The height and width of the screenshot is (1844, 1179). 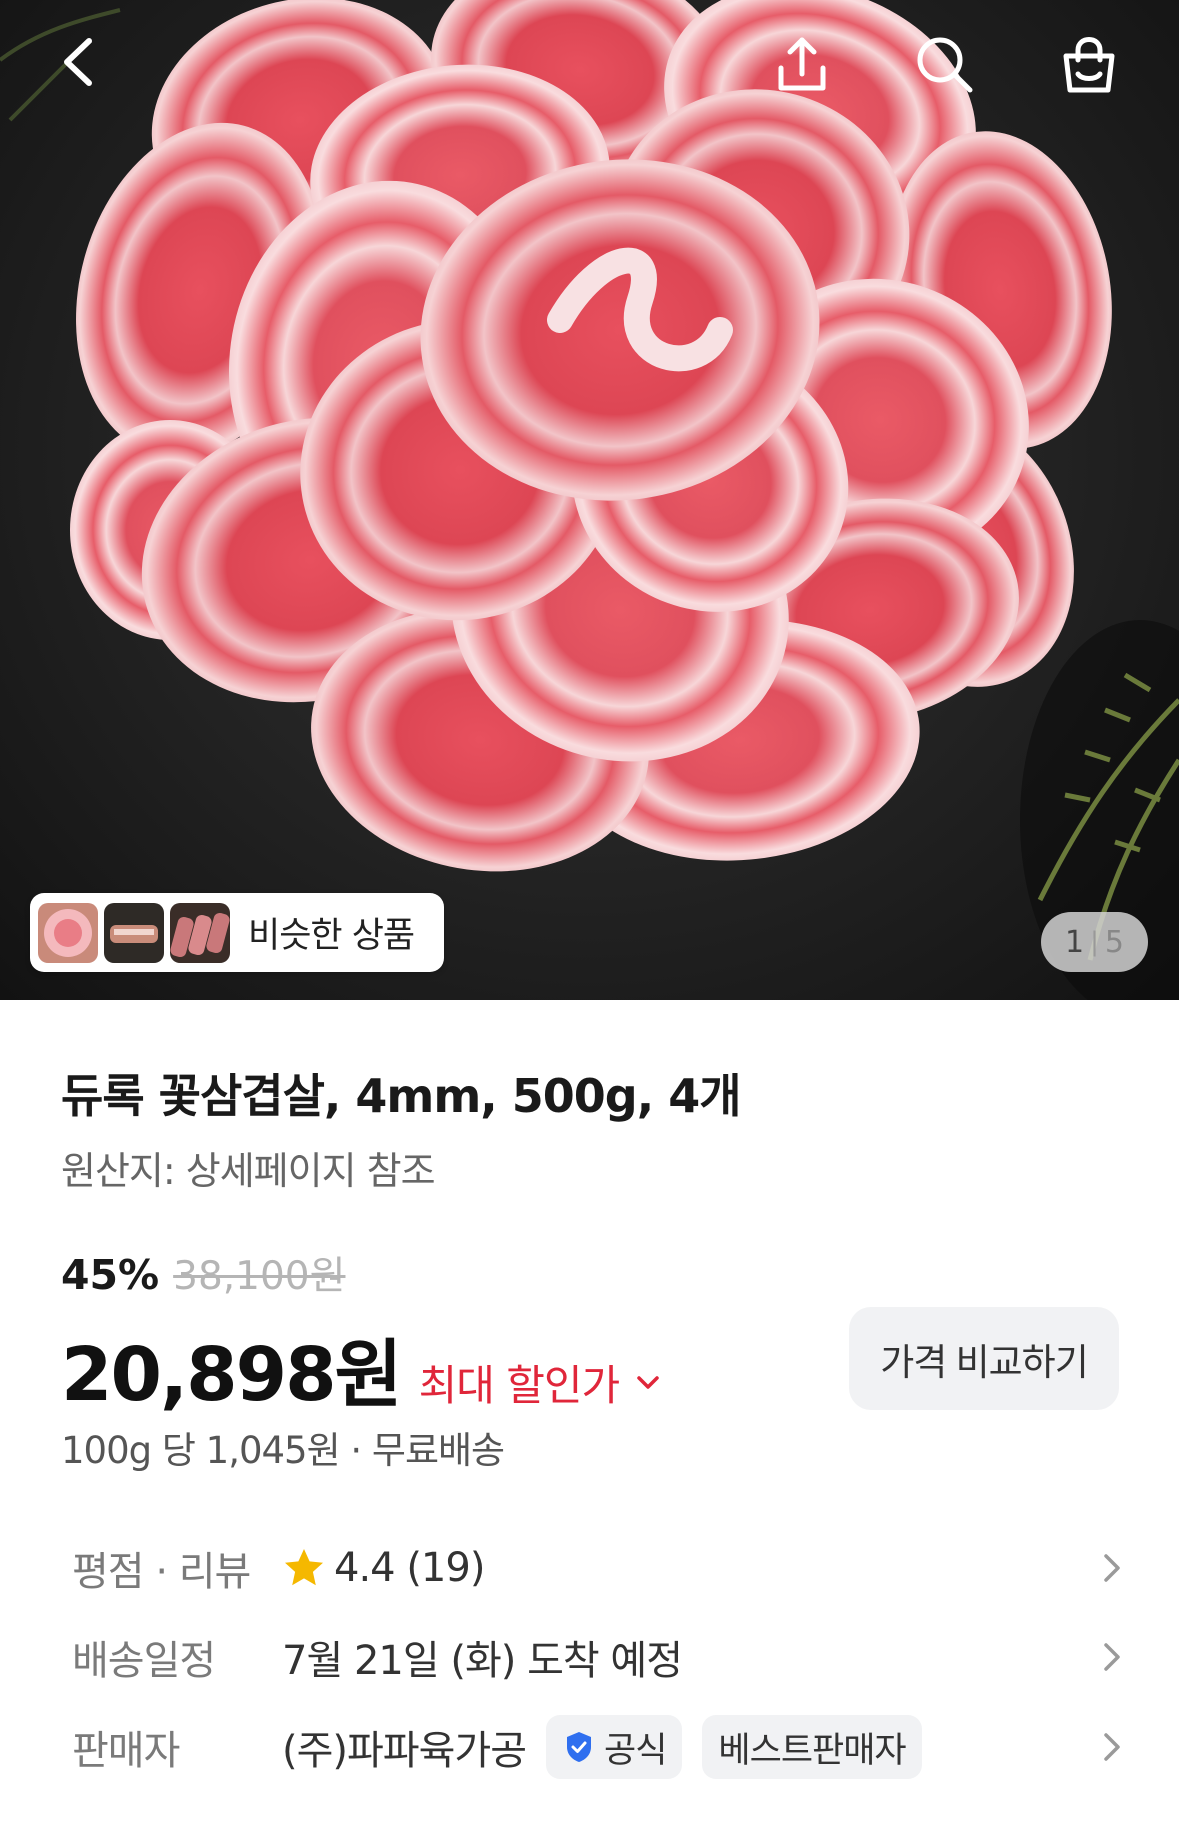 I want to click on shopping-bag-icon, so click(x=1089, y=65).